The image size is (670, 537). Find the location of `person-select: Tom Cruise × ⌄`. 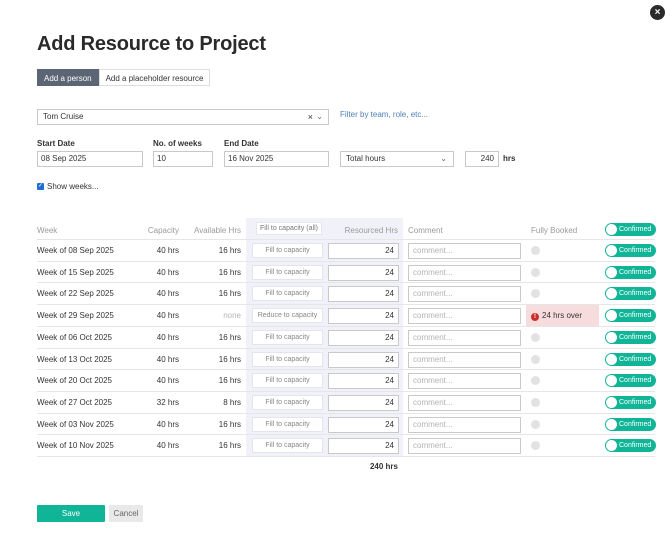

person-select: Tom Cruise × ⌄ is located at coordinates (183, 117).